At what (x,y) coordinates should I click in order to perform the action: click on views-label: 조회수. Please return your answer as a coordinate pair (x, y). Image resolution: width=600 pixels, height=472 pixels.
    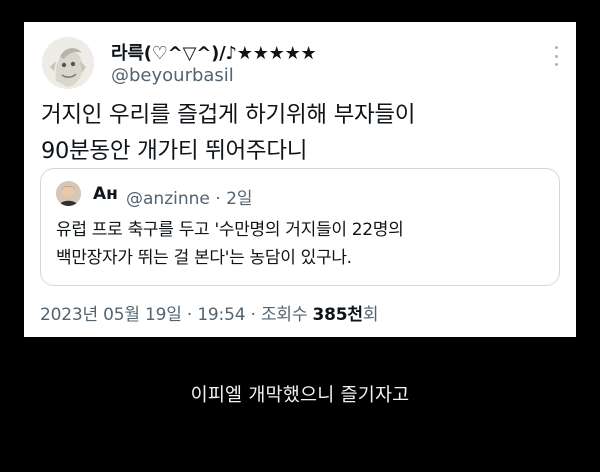
    Looking at the image, I should click on (284, 315).